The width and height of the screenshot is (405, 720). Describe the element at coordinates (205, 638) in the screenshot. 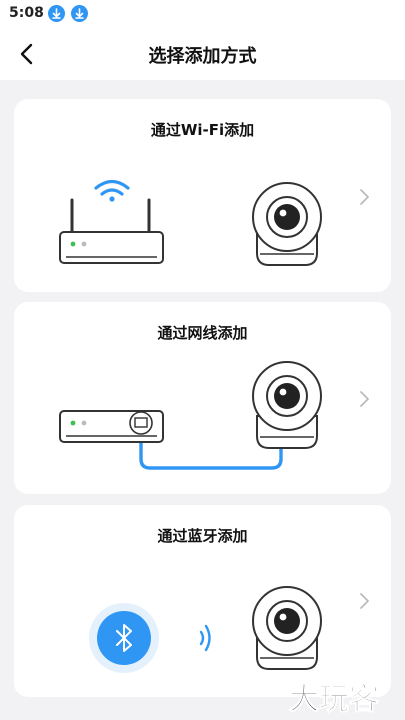

I see `signal-waves-icon` at that location.